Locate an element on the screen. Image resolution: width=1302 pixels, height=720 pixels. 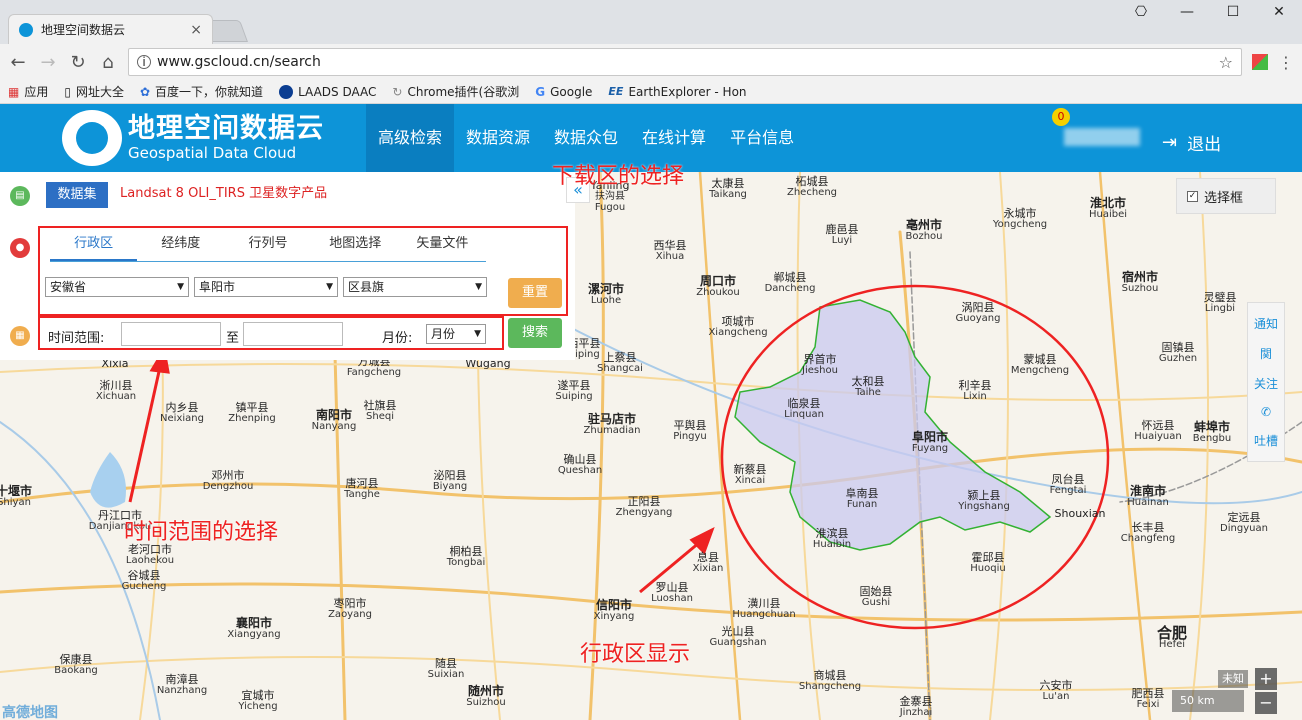
tab-close-icon: × is located at coordinates (196, 30).